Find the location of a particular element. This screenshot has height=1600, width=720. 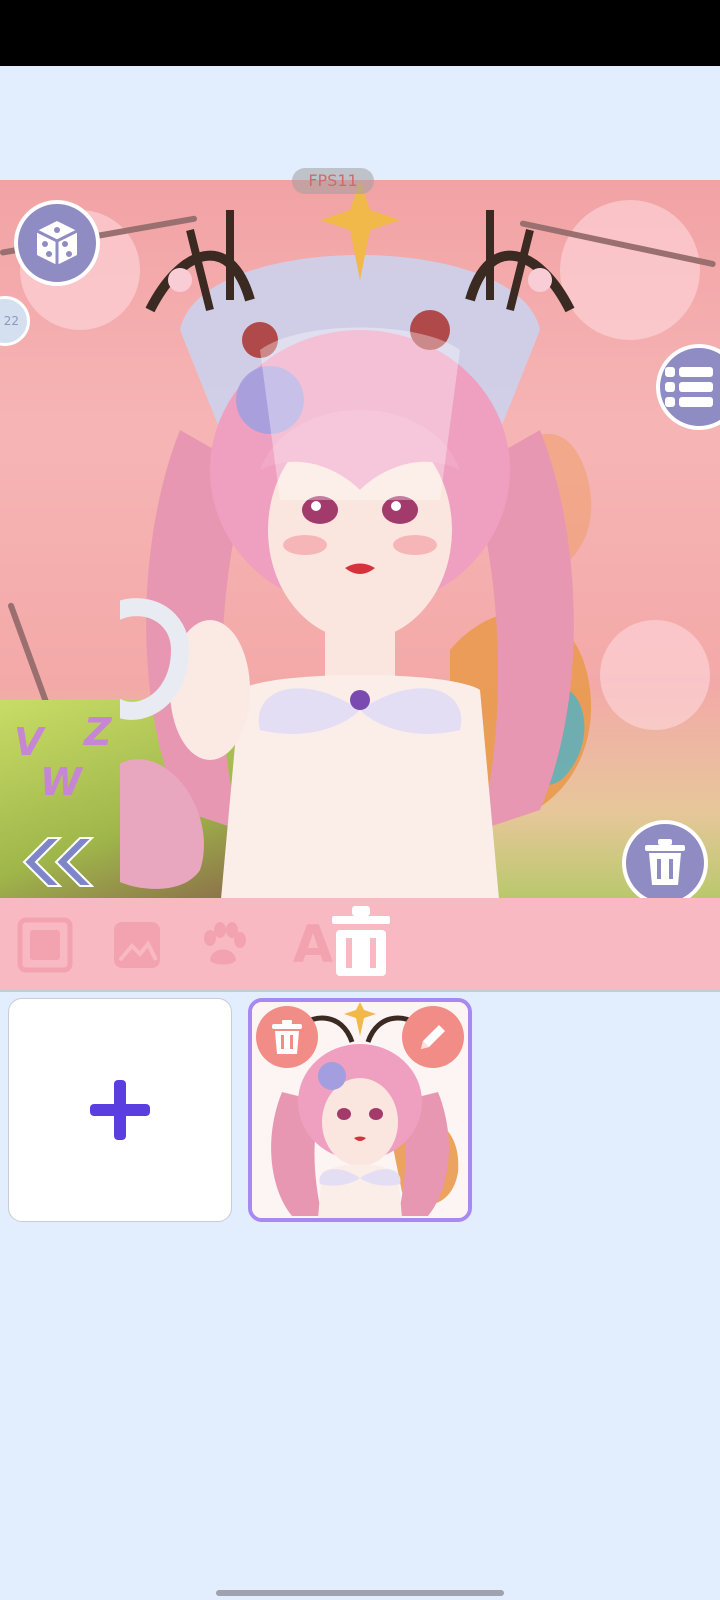

background-frame-icon is located at coordinates (45, 945).